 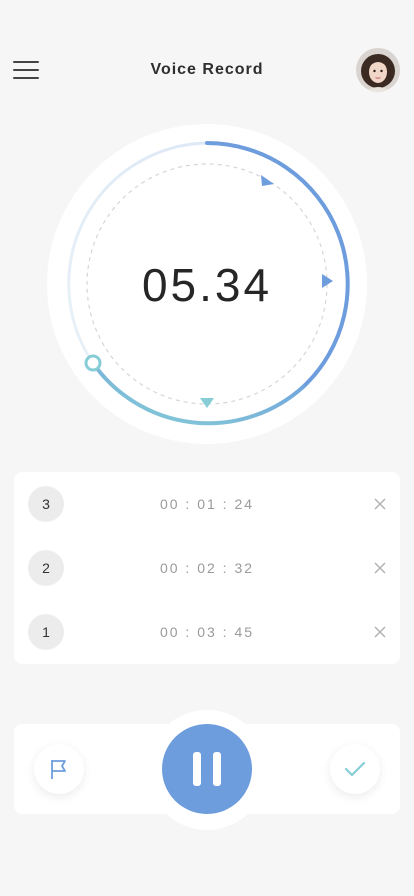 I want to click on user-avatar-icon, so click(x=378, y=70).